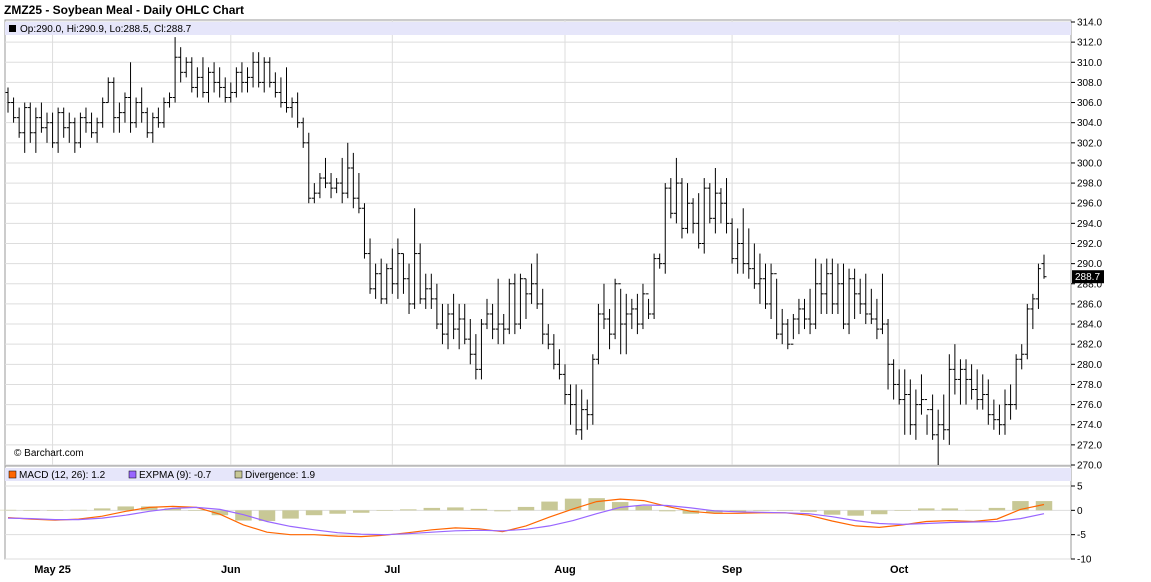 Image resolution: width=1151 pixels, height=582 pixels. Describe the element at coordinates (1089, 103) in the screenshot. I see `price-tick-label: 306.0` at that location.